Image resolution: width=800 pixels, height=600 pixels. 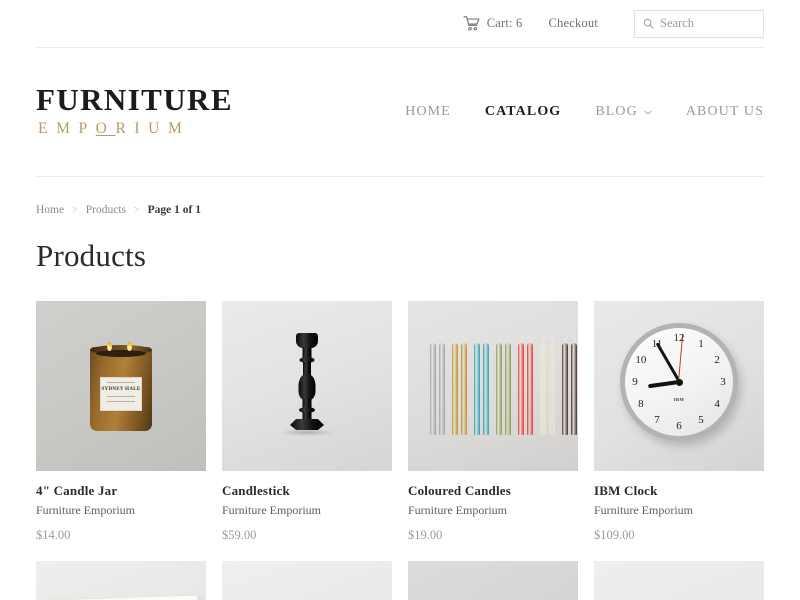 What do you see at coordinates (493, 386) in the screenshot?
I see `product-image-coloured-candles` at bounding box center [493, 386].